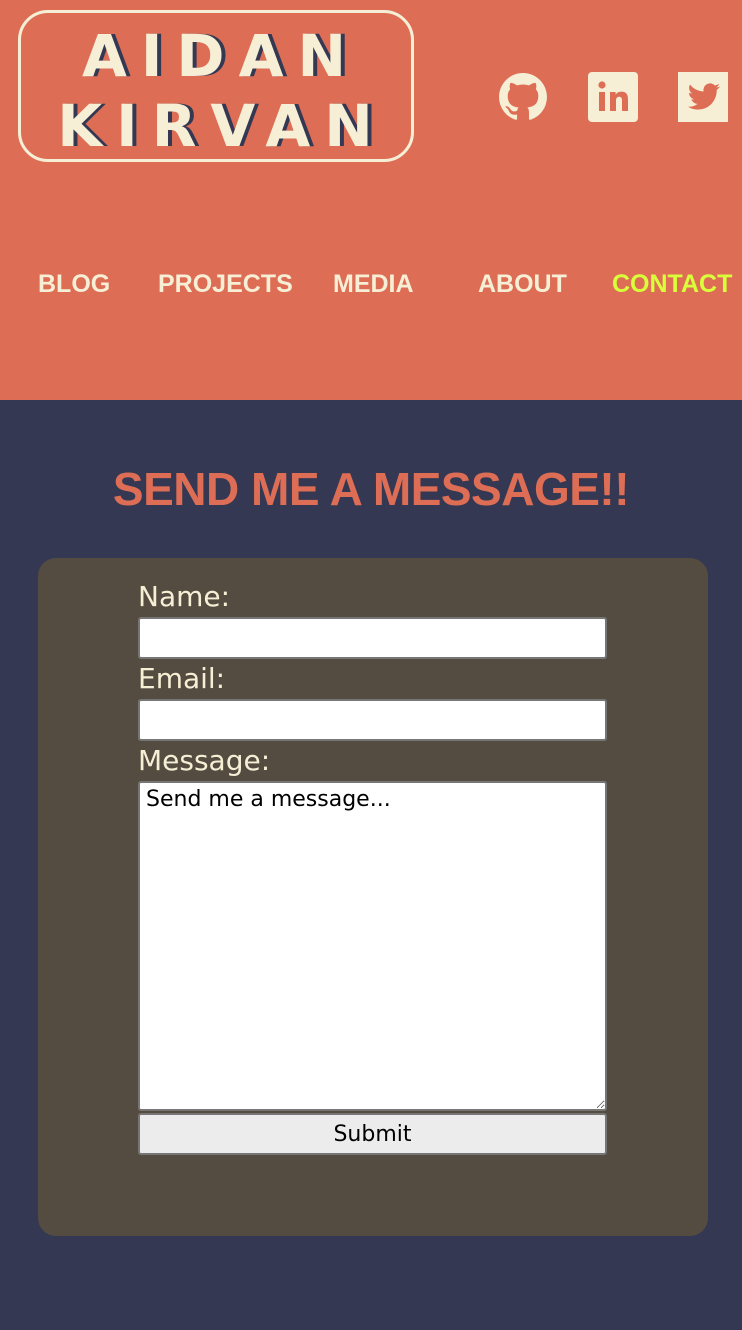 This screenshot has height=1330, width=742. I want to click on nav-blog: BLOG, so click(74, 284).